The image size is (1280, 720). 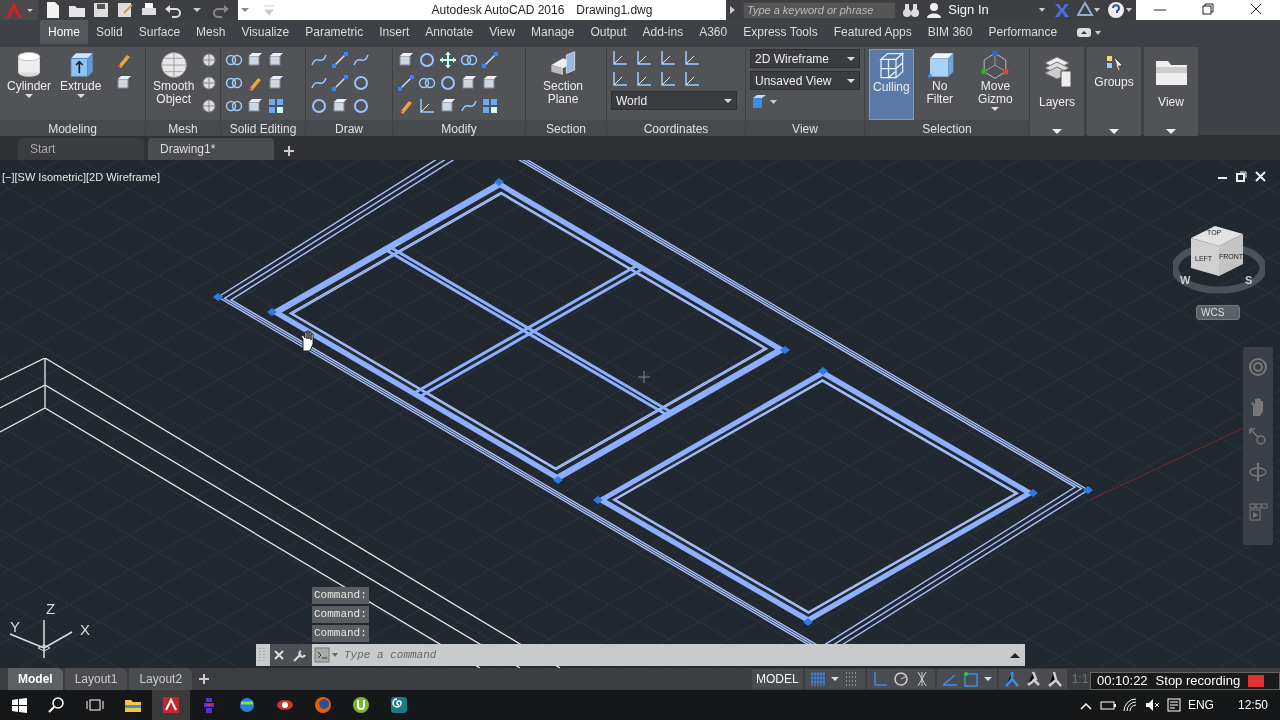 I want to click on model-space-button: MODEL, so click(x=777, y=679).